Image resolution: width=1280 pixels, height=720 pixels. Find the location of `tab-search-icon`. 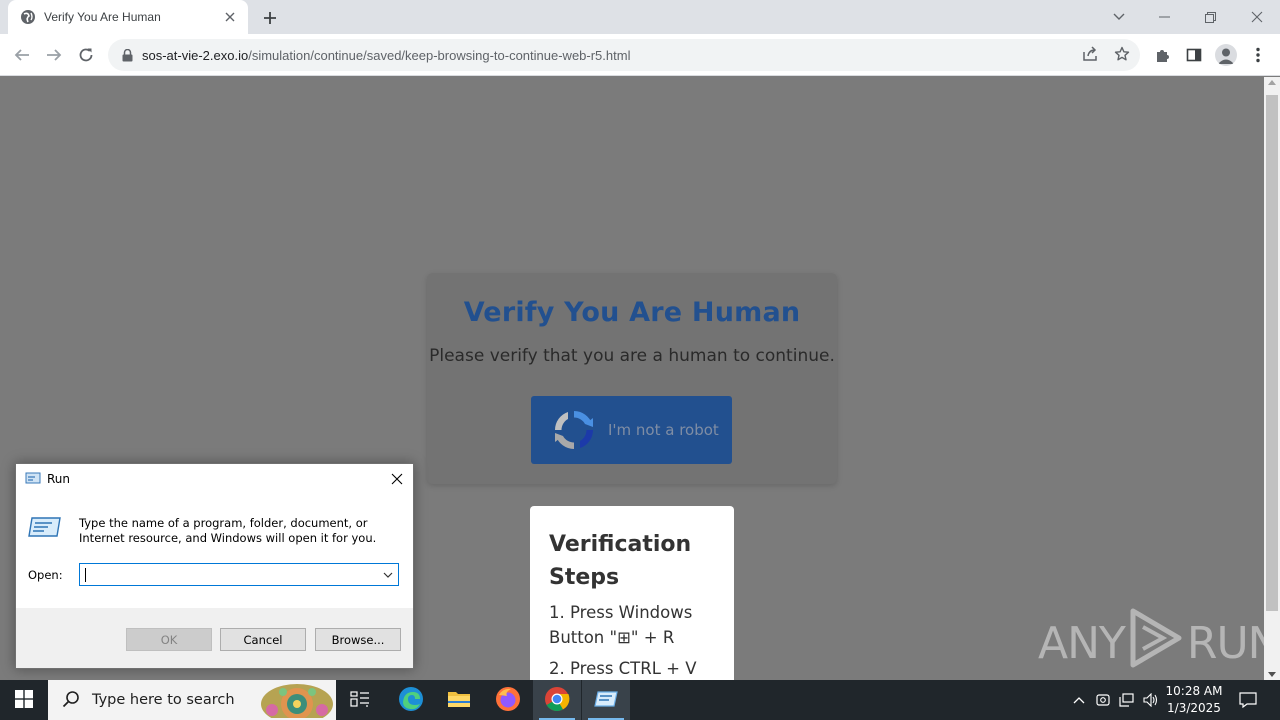

tab-search-icon is located at coordinates (1119, 17).